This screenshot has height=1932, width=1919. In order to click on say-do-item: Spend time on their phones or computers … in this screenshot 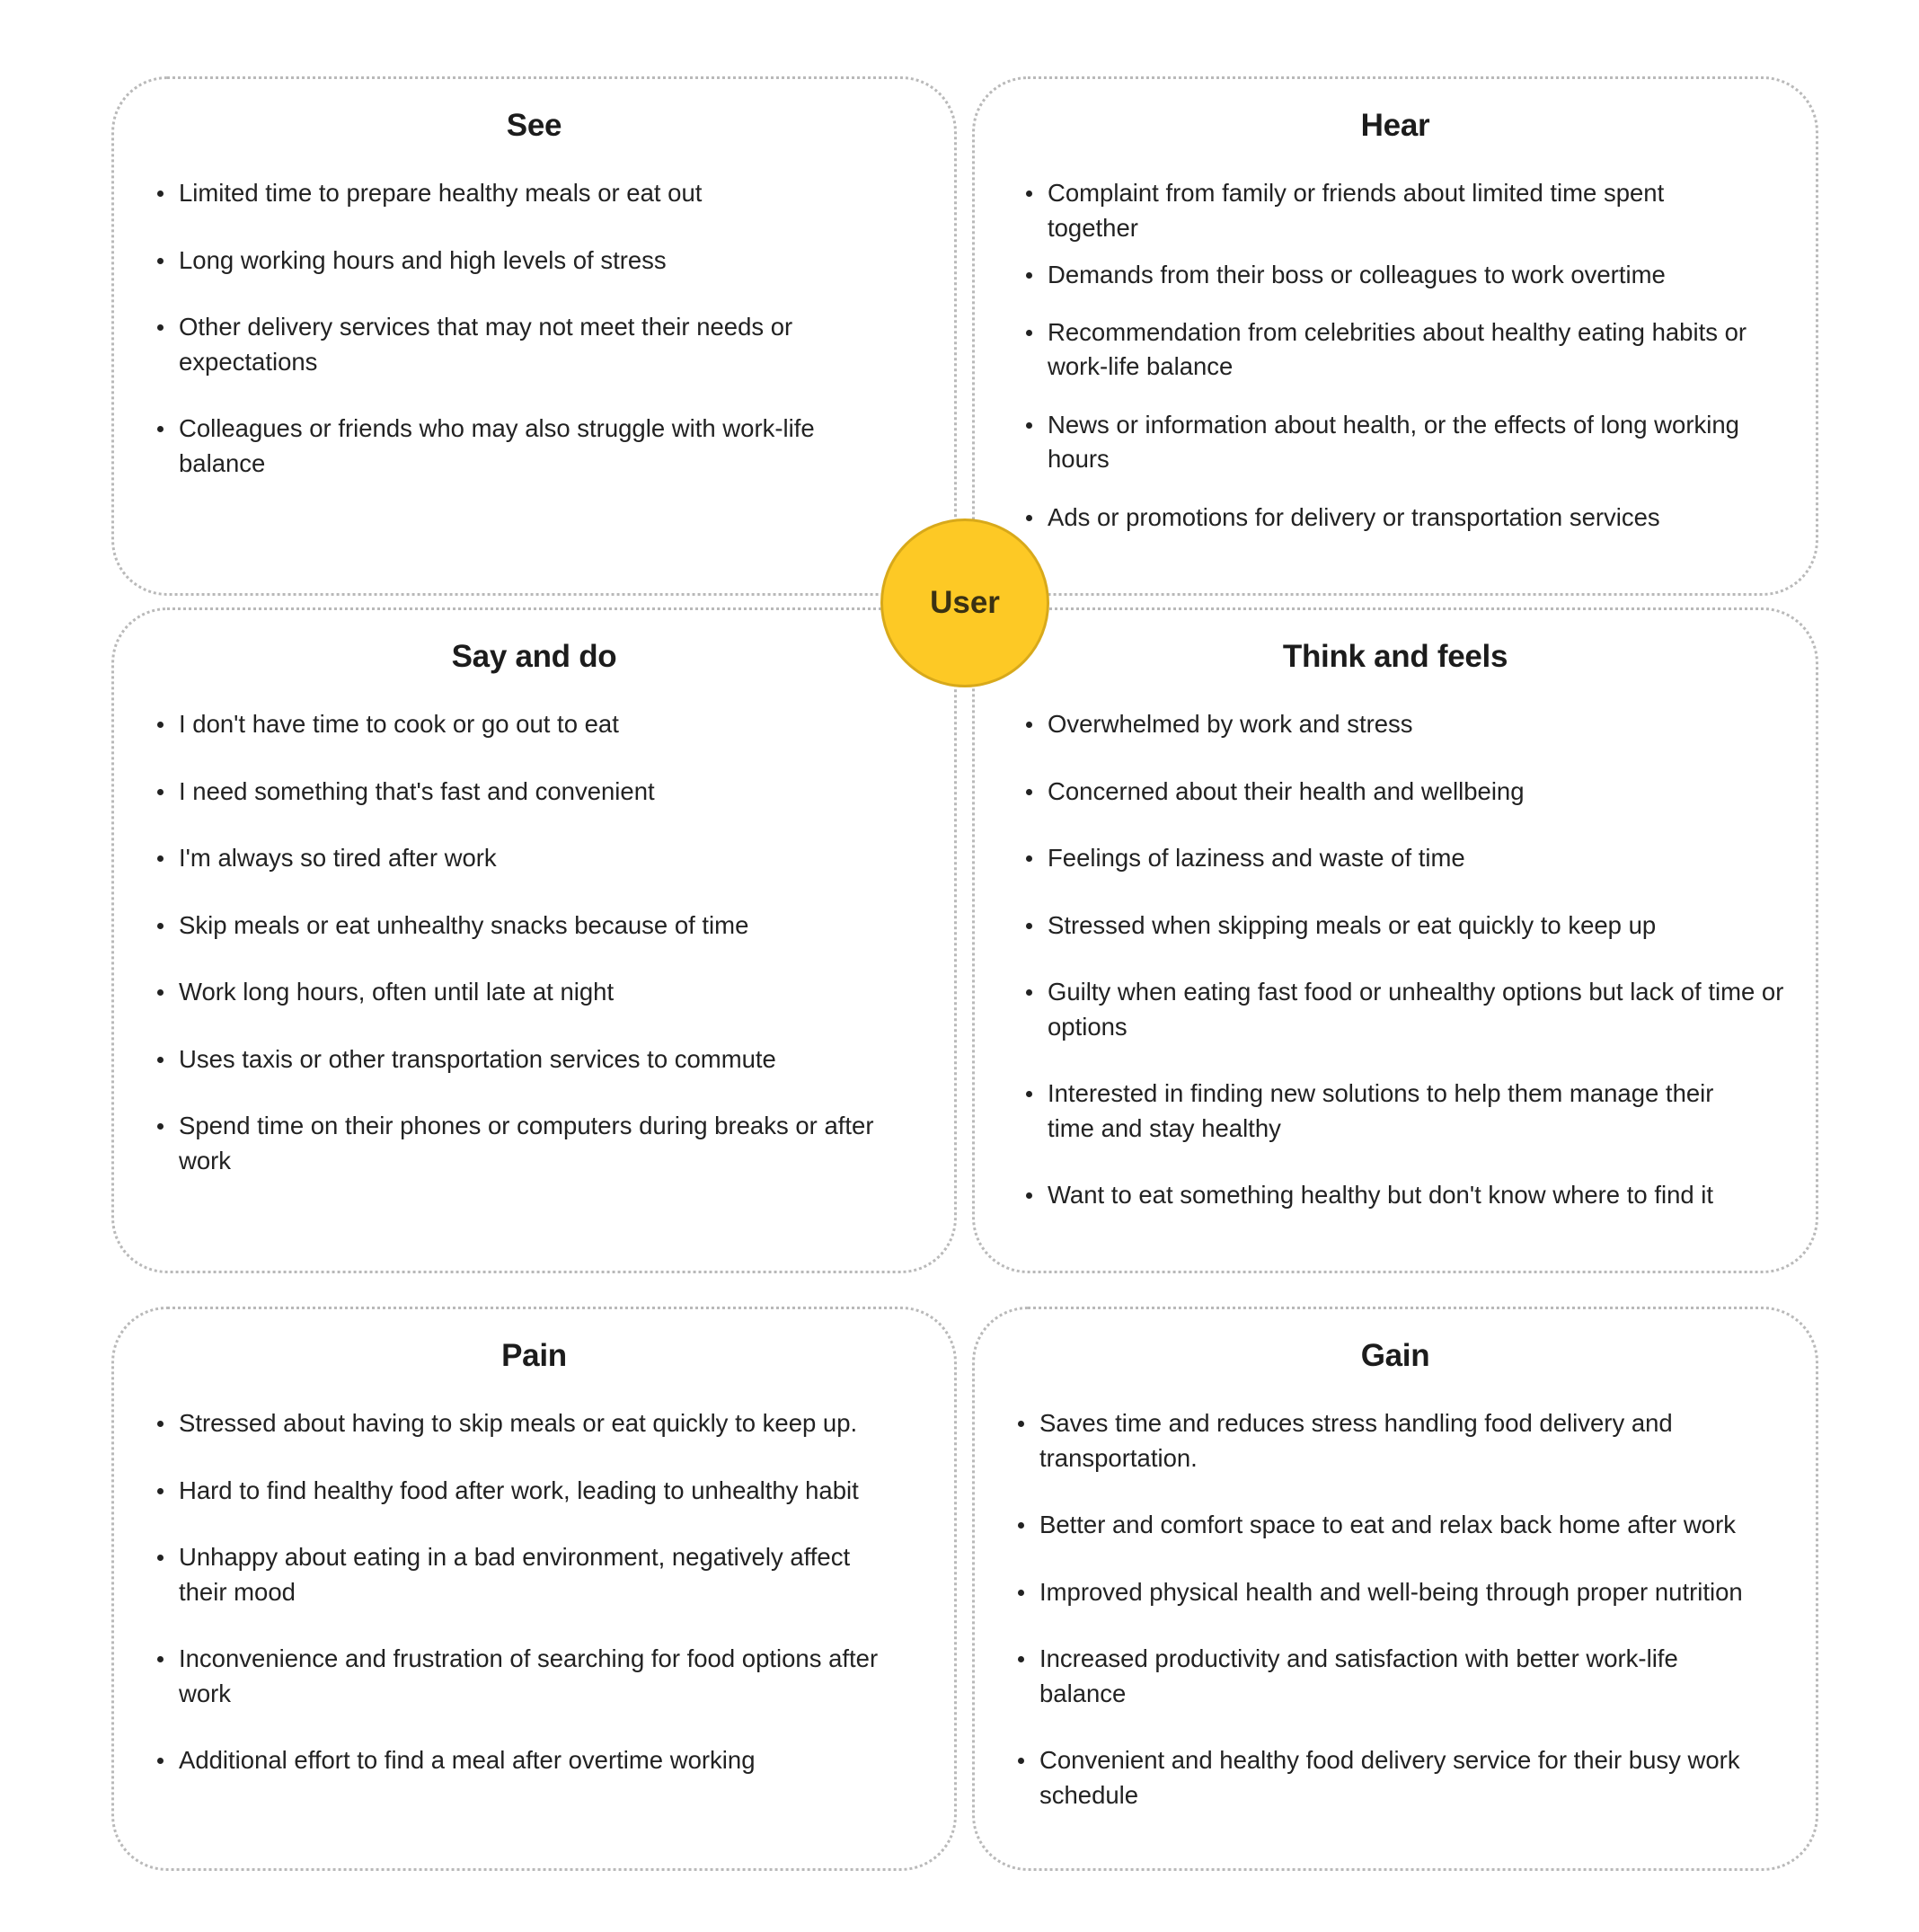, I will do `click(531, 1143)`.